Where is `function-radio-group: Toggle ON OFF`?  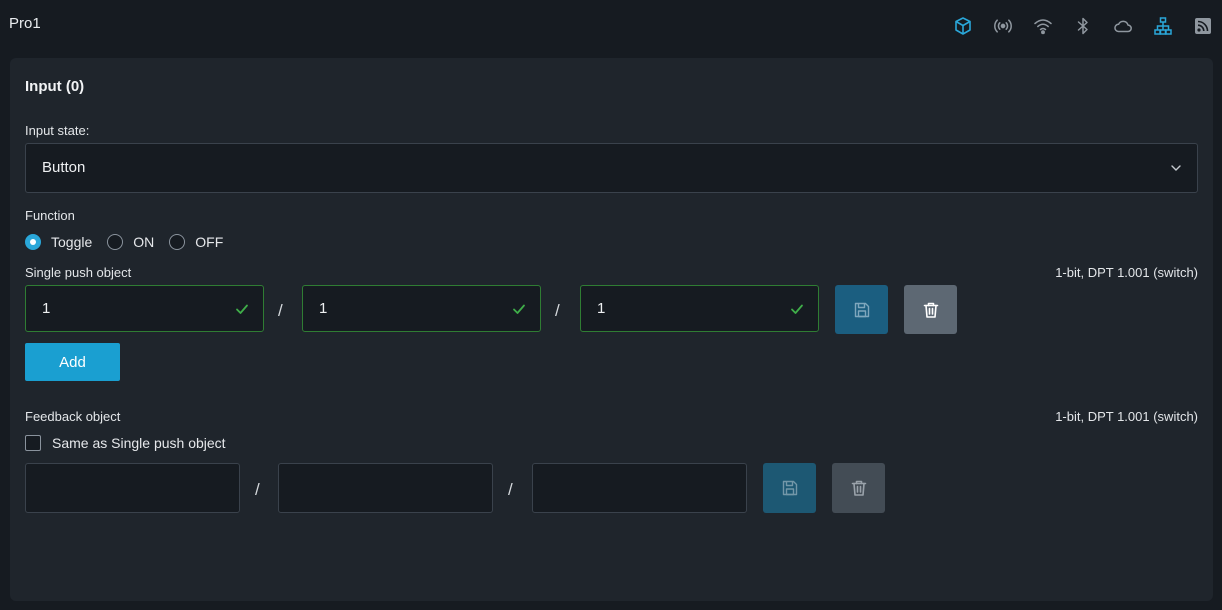 function-radio-group: Toggle ON OFF is located at coordinates (131, 242).